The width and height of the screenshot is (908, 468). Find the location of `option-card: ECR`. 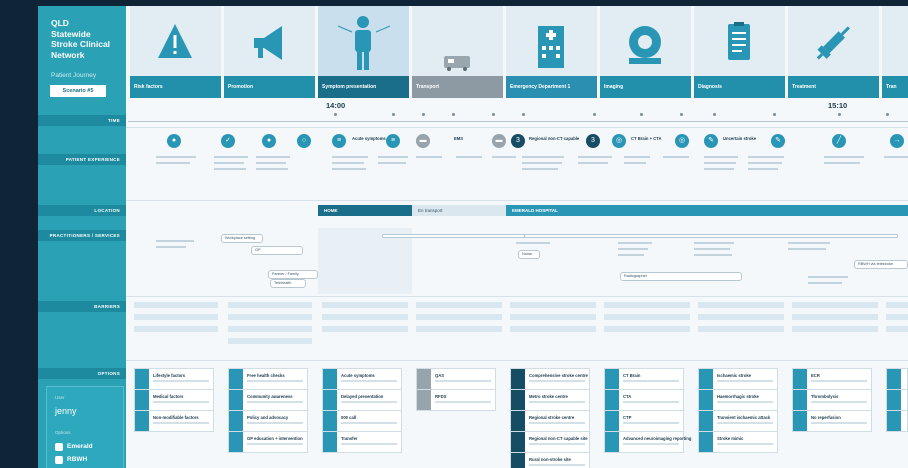

option-card: ECR is located at coordinates (832, 379).